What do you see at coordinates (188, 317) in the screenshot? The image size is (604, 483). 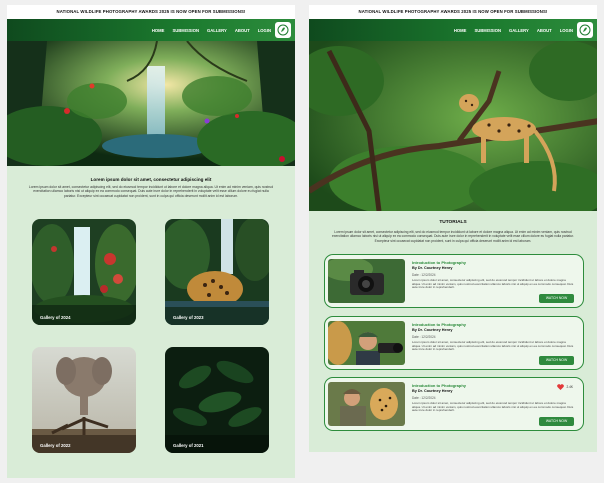 I see `gallery-label: Gallery of 2023` at bounding box center [188, 317].